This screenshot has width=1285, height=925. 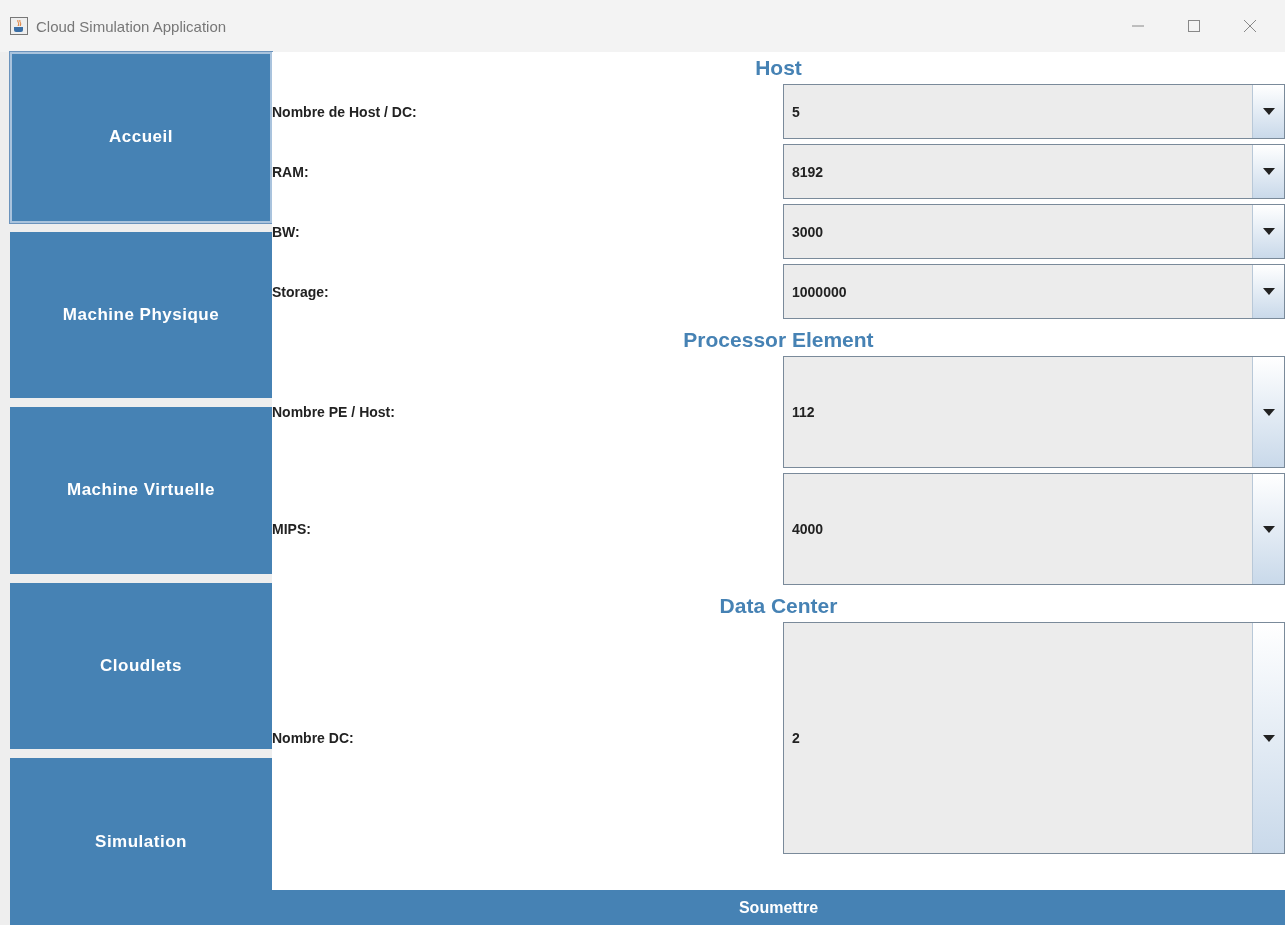 I want to click on coffee-cup-icon, so click(x=19, y=26).